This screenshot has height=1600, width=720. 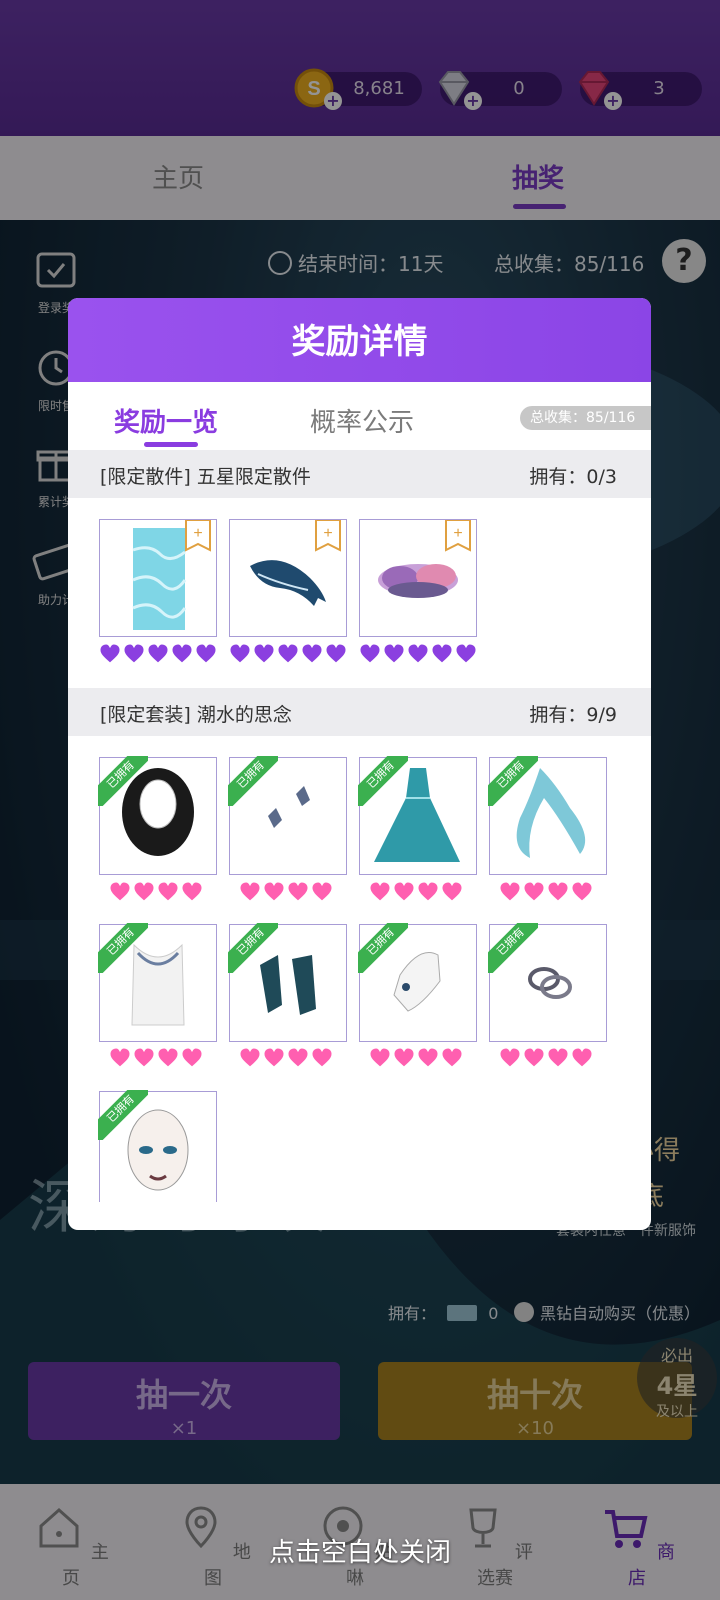 I want to click on bracelet-item: 已拥有, so click(x=547, y=982).